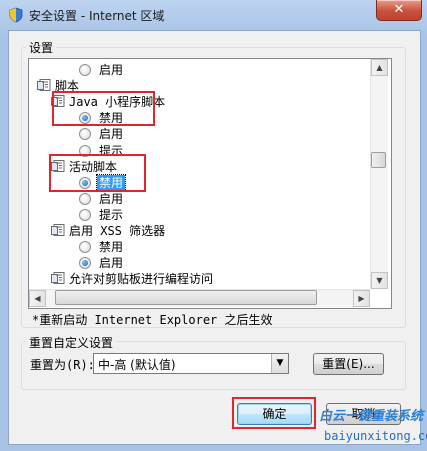 Image resolution: width=427 pixels, height=451 pixels. Describe the element at coordinates (379, 67) in the screenshot. I see `scroll-up-button: ▲` at that location.